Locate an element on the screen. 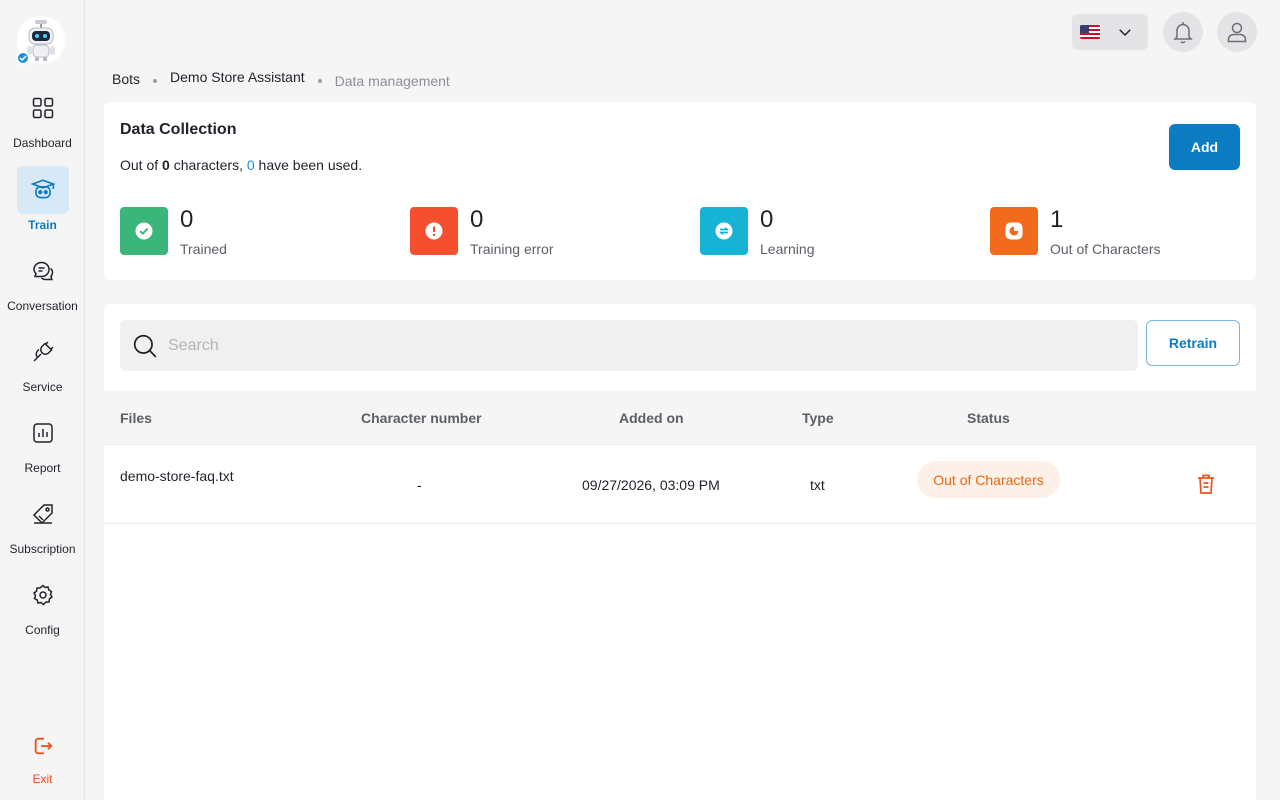 The height and width of the screenshot is (800, 1280). check-circle-icon is located at coordinates (144, 231).